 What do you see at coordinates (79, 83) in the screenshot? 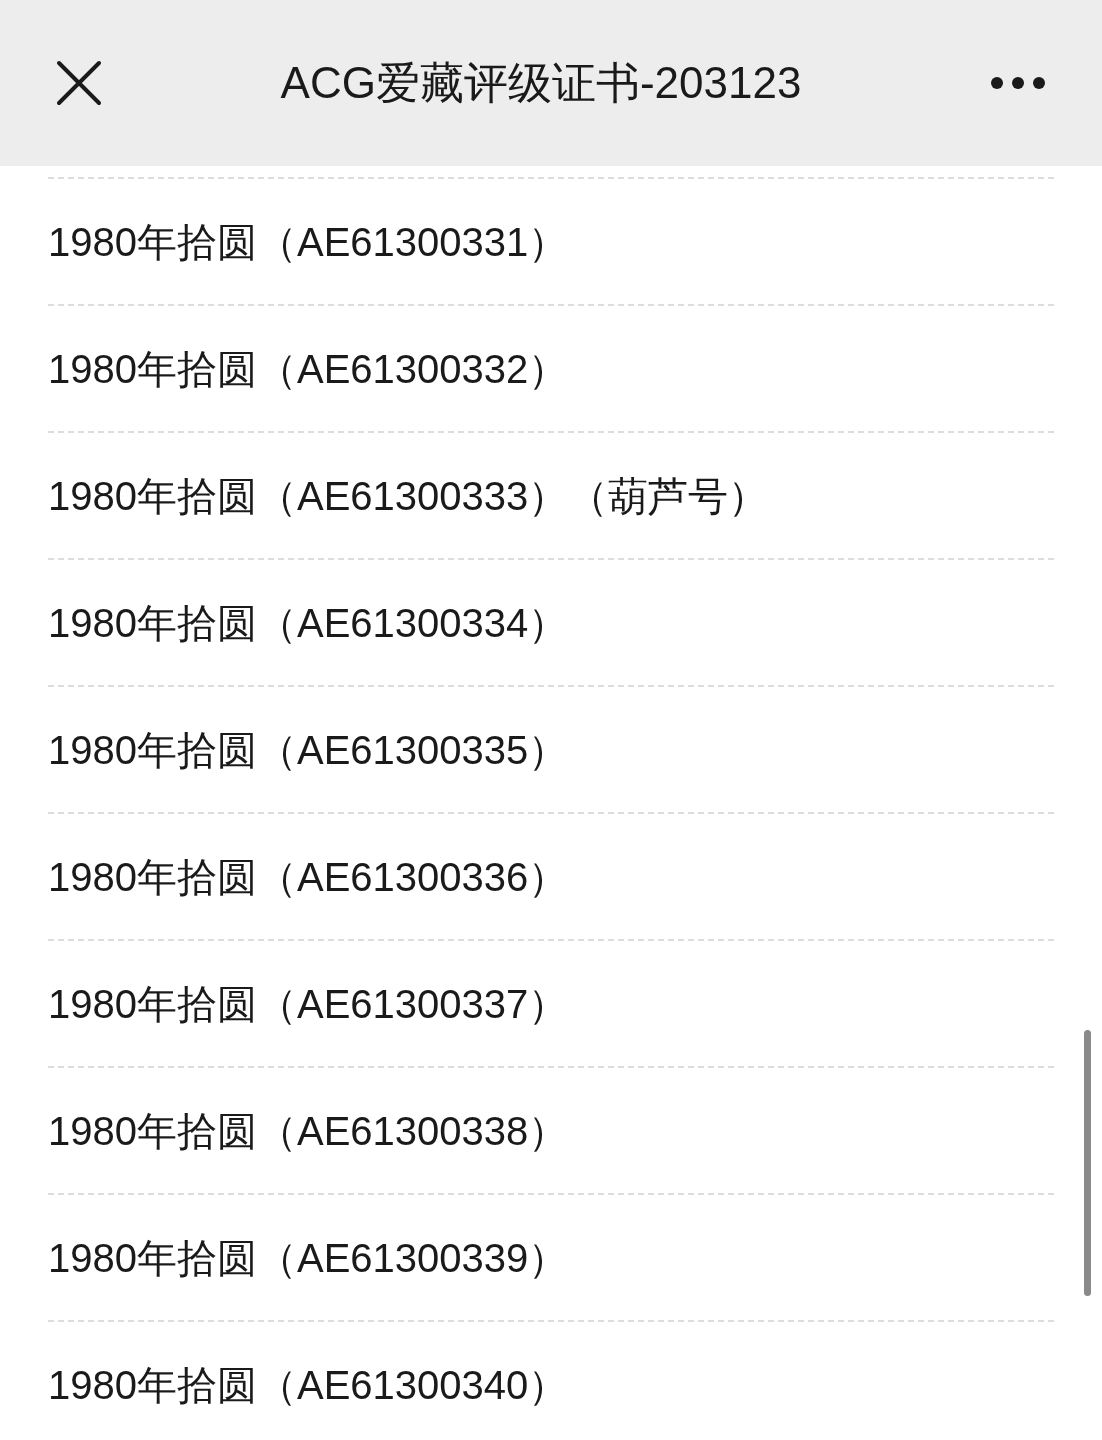
I see `close-icon` at bounding box center [79, 83].